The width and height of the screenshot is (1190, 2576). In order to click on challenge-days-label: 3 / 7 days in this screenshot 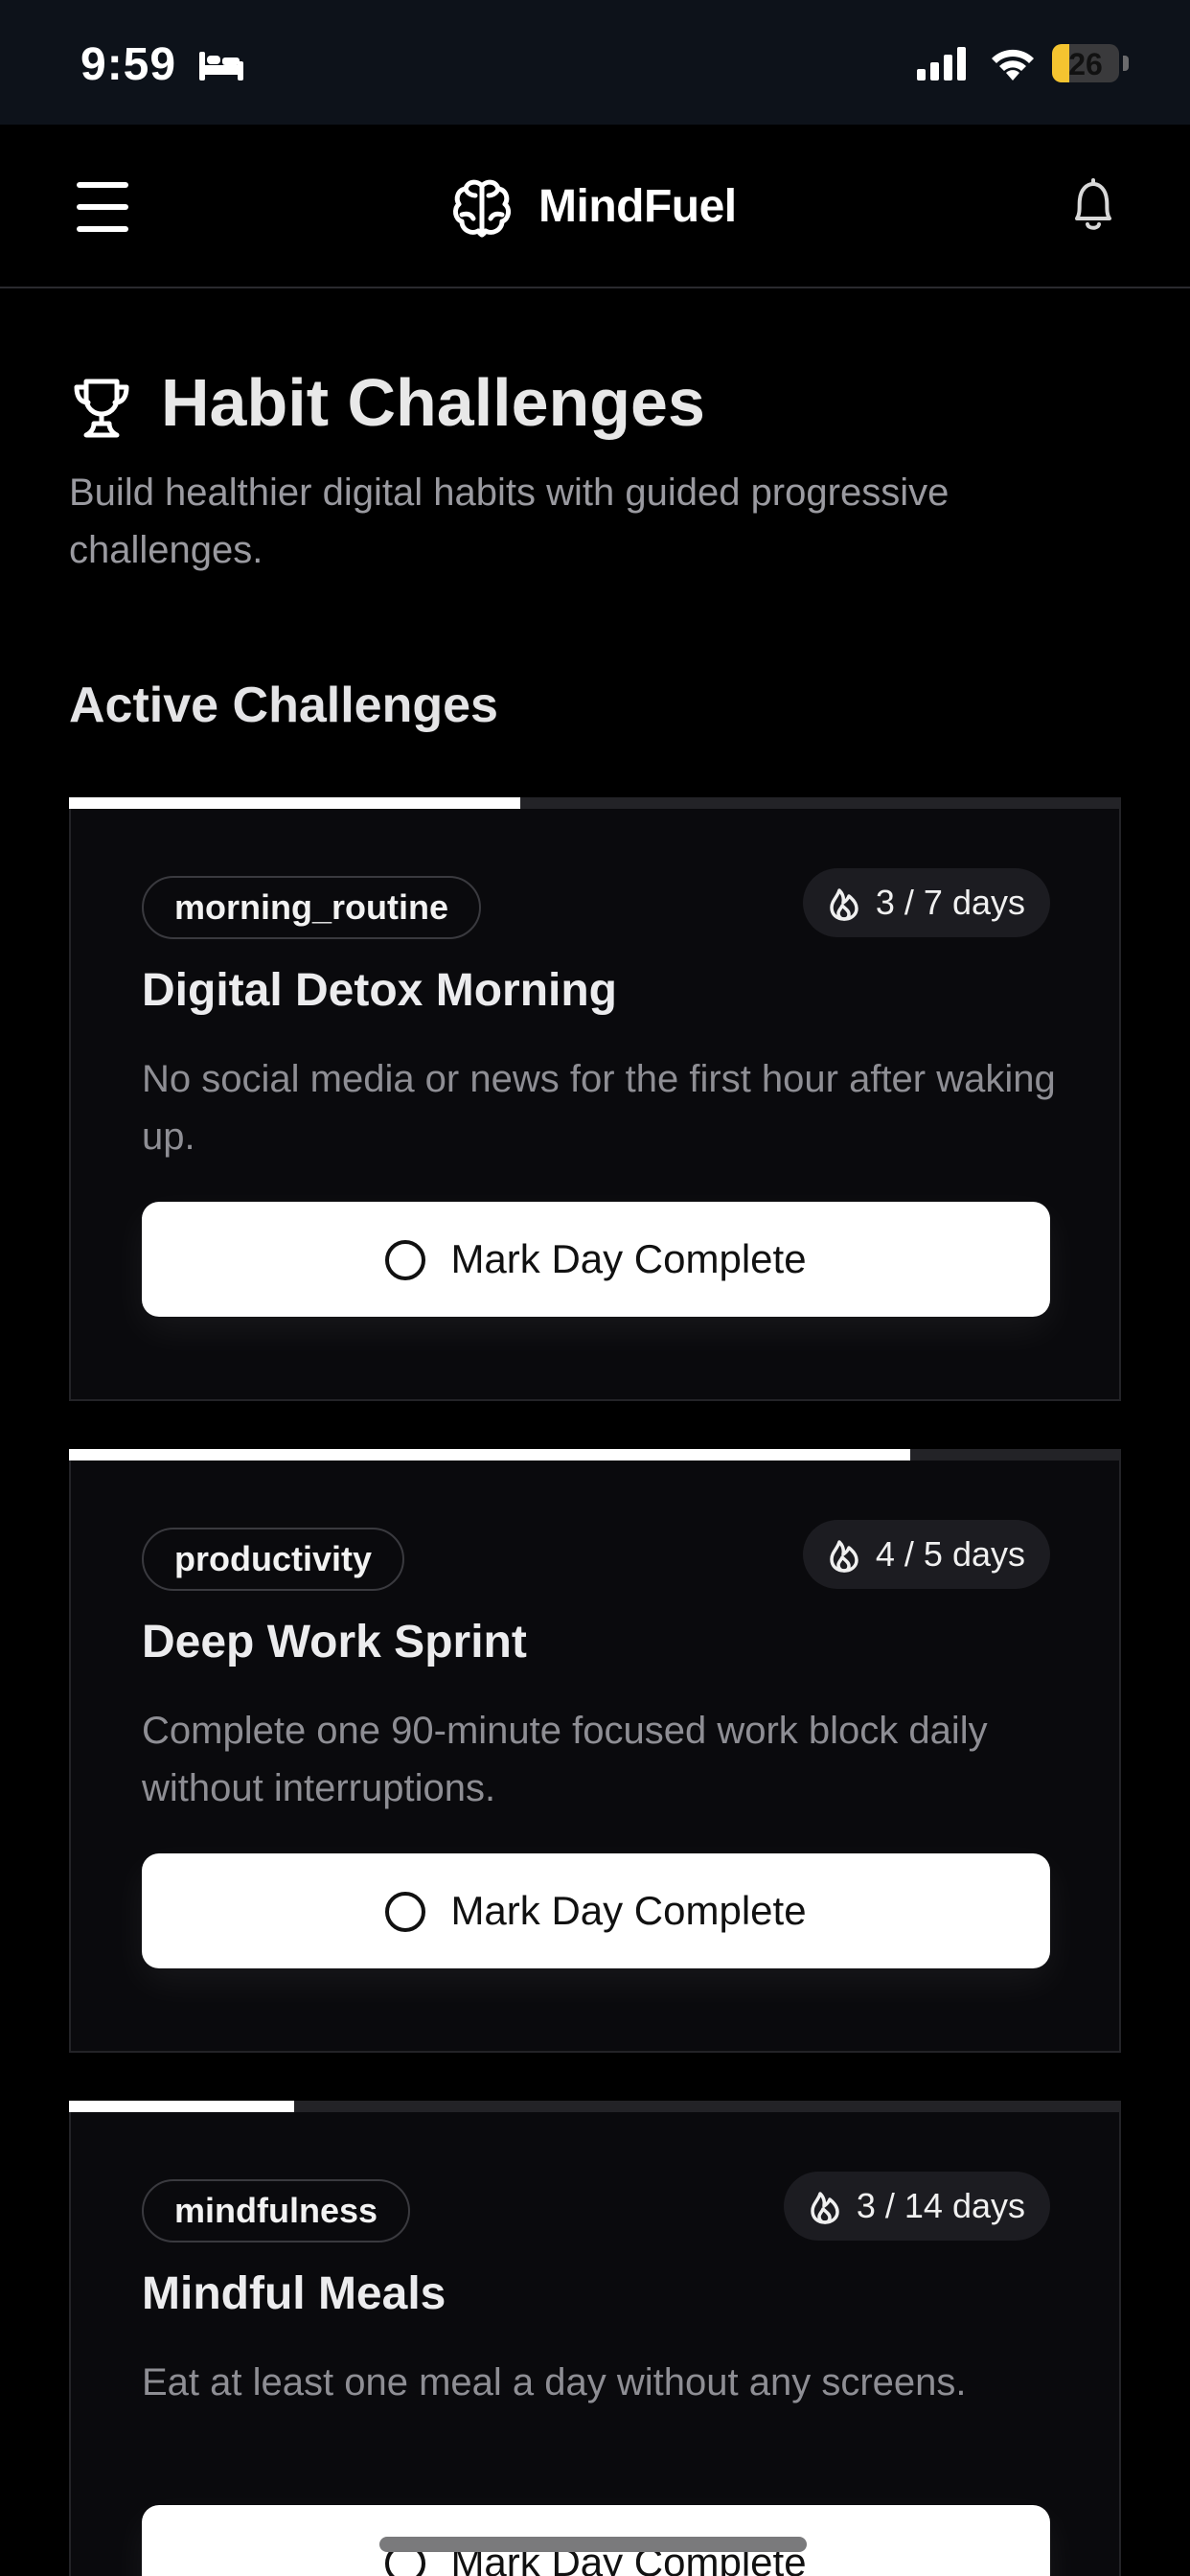, I will do `click(950, 902)`.